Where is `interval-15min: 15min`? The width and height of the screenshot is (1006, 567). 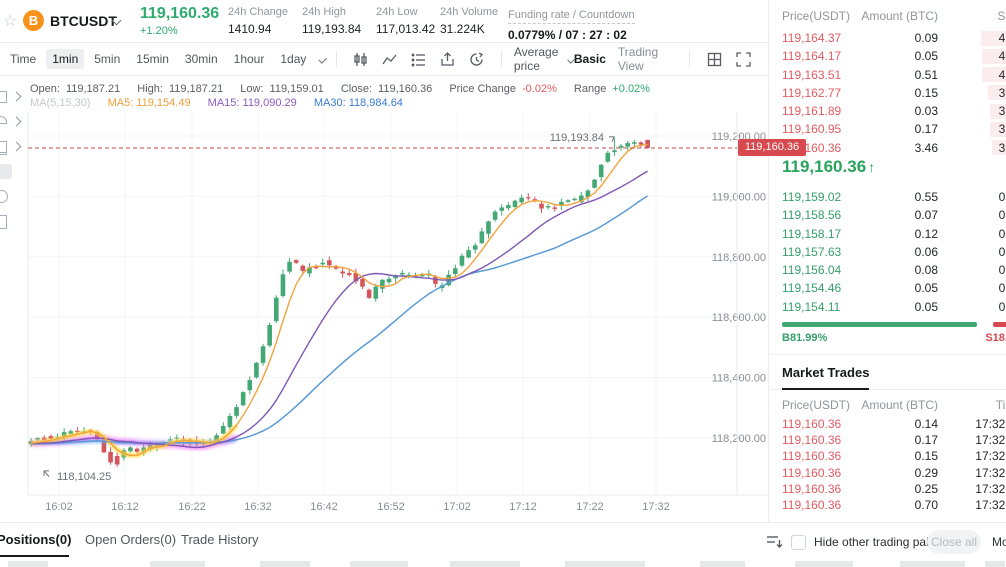
interval-15min: 15min is located at coordinates (152, 59).